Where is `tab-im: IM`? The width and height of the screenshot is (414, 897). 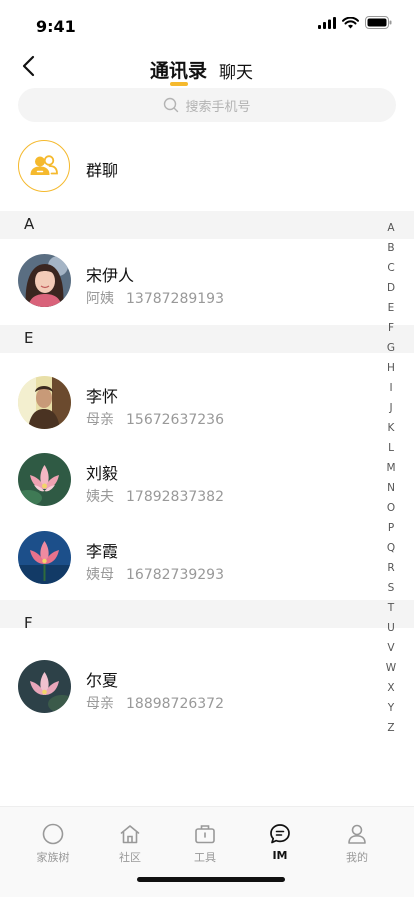 tab-im: IM is located at coordinates (280, 842).